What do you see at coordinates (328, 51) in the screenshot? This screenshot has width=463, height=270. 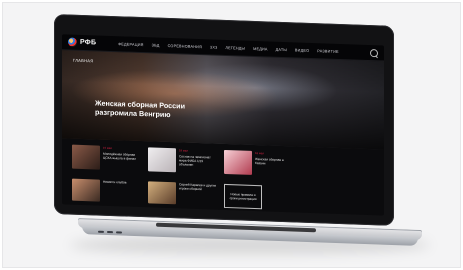 I see `nav-item-development: РАЗВИТИЕ` at bounding box center [328, 51].